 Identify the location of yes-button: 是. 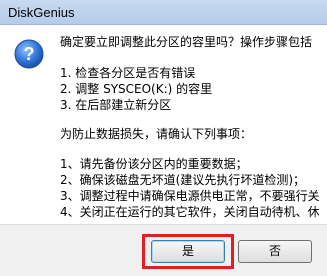
(188, 251).